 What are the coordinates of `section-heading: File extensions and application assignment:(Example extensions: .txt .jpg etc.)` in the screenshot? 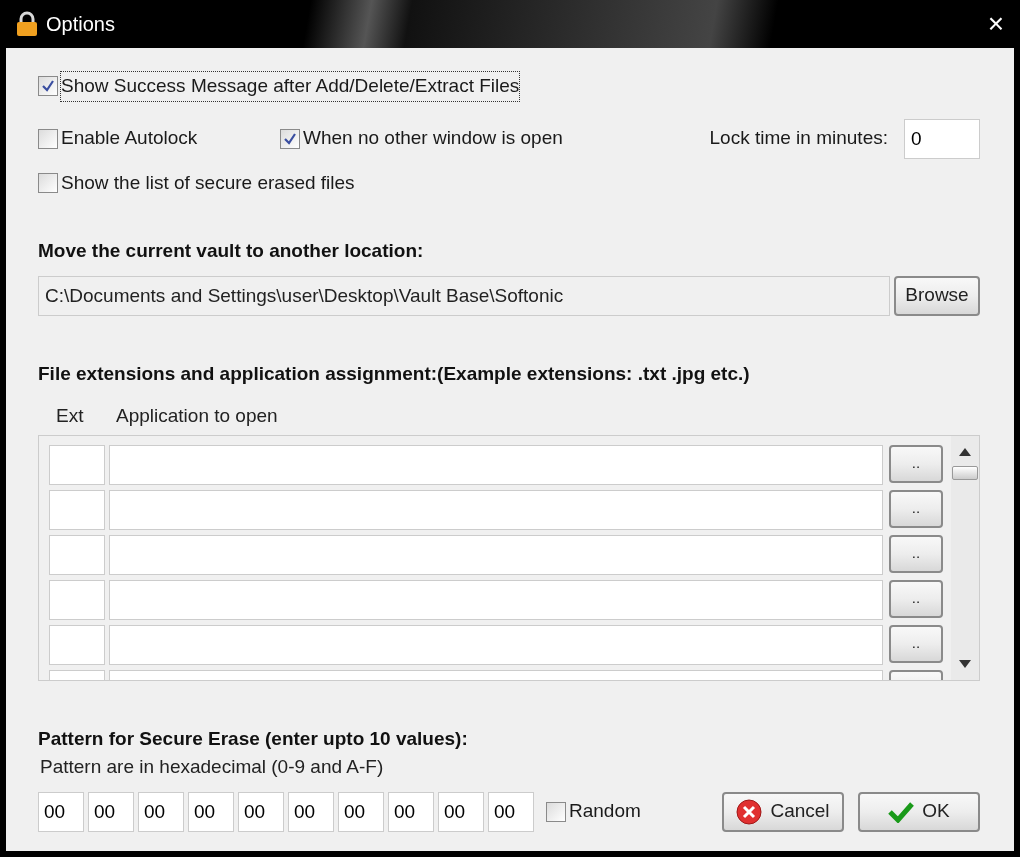 It's located at (394, 373).